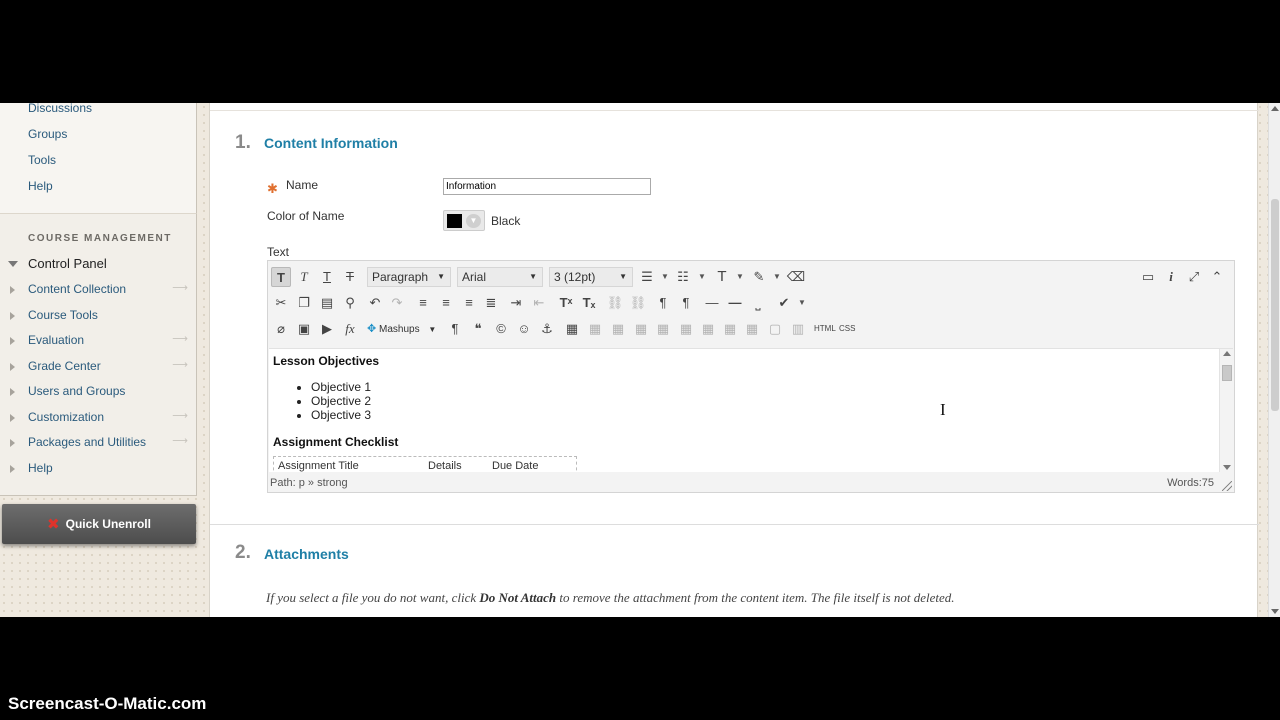  I want to click on paste-icon: ▤, so click(327, 303).